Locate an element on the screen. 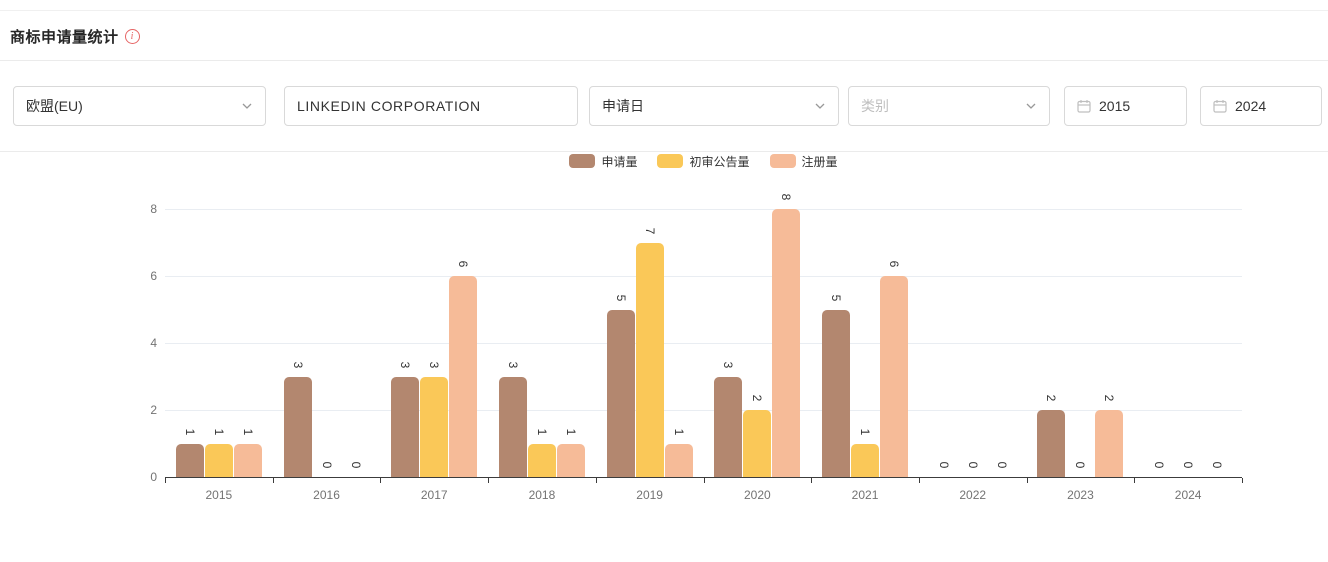  year-to-picker: 2024 is located at coordinates (1261, 106).